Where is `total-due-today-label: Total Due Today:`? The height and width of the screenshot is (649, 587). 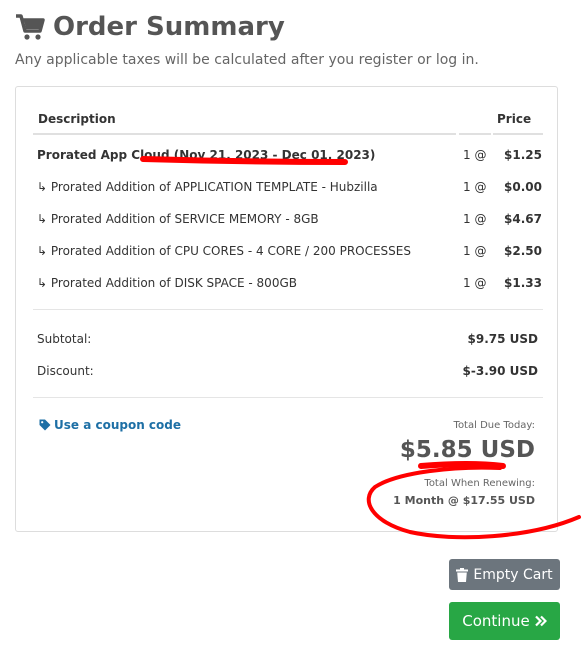 total-due-today-label: Total Due Today: is located at coordinates (494, 425).